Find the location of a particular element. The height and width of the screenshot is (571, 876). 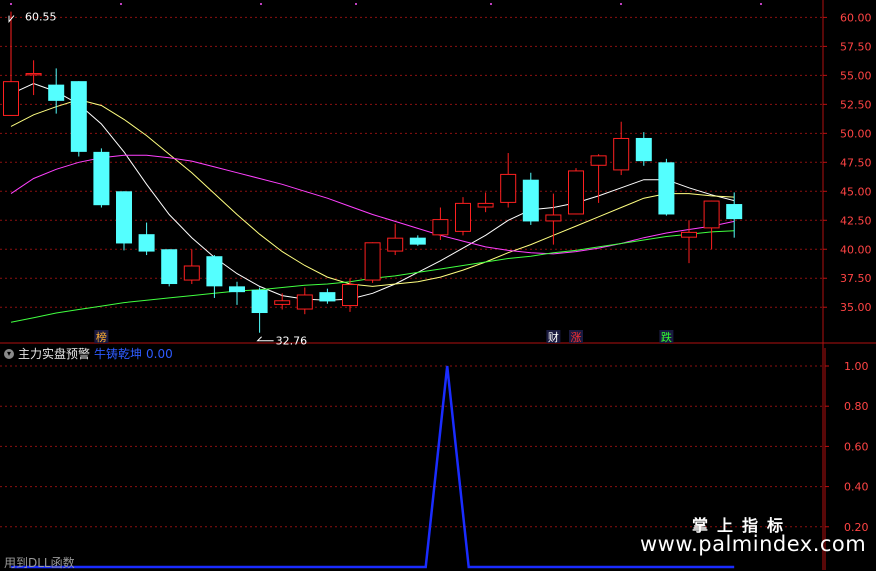

price-tick-label: 45.00 is located at coordinates (856, 191).